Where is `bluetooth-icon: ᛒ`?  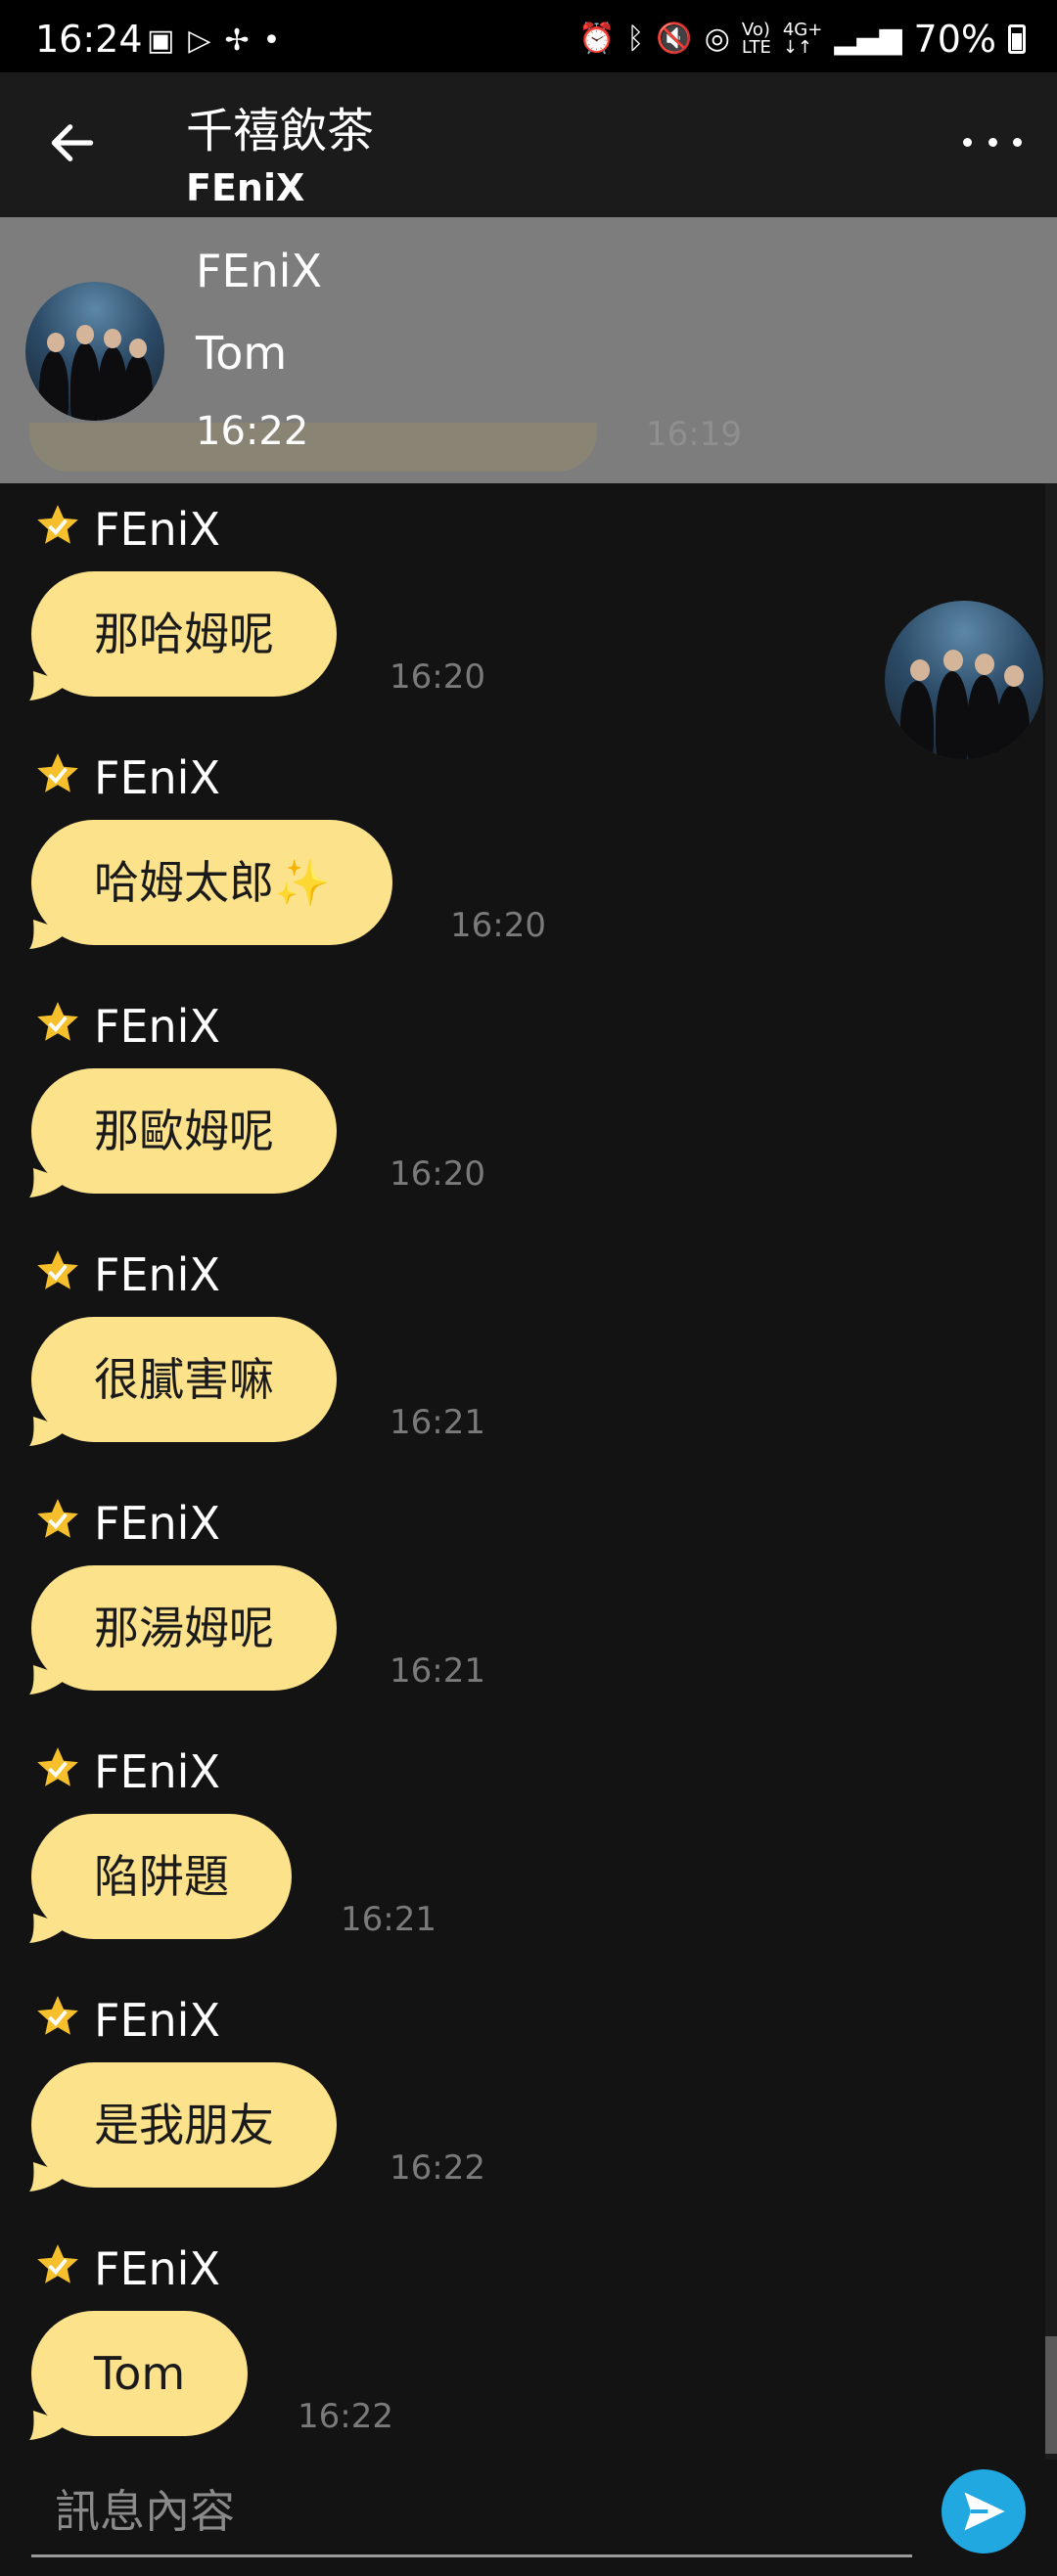
bluetooth-icon: ᛒ is located at coordinates (636, 39).